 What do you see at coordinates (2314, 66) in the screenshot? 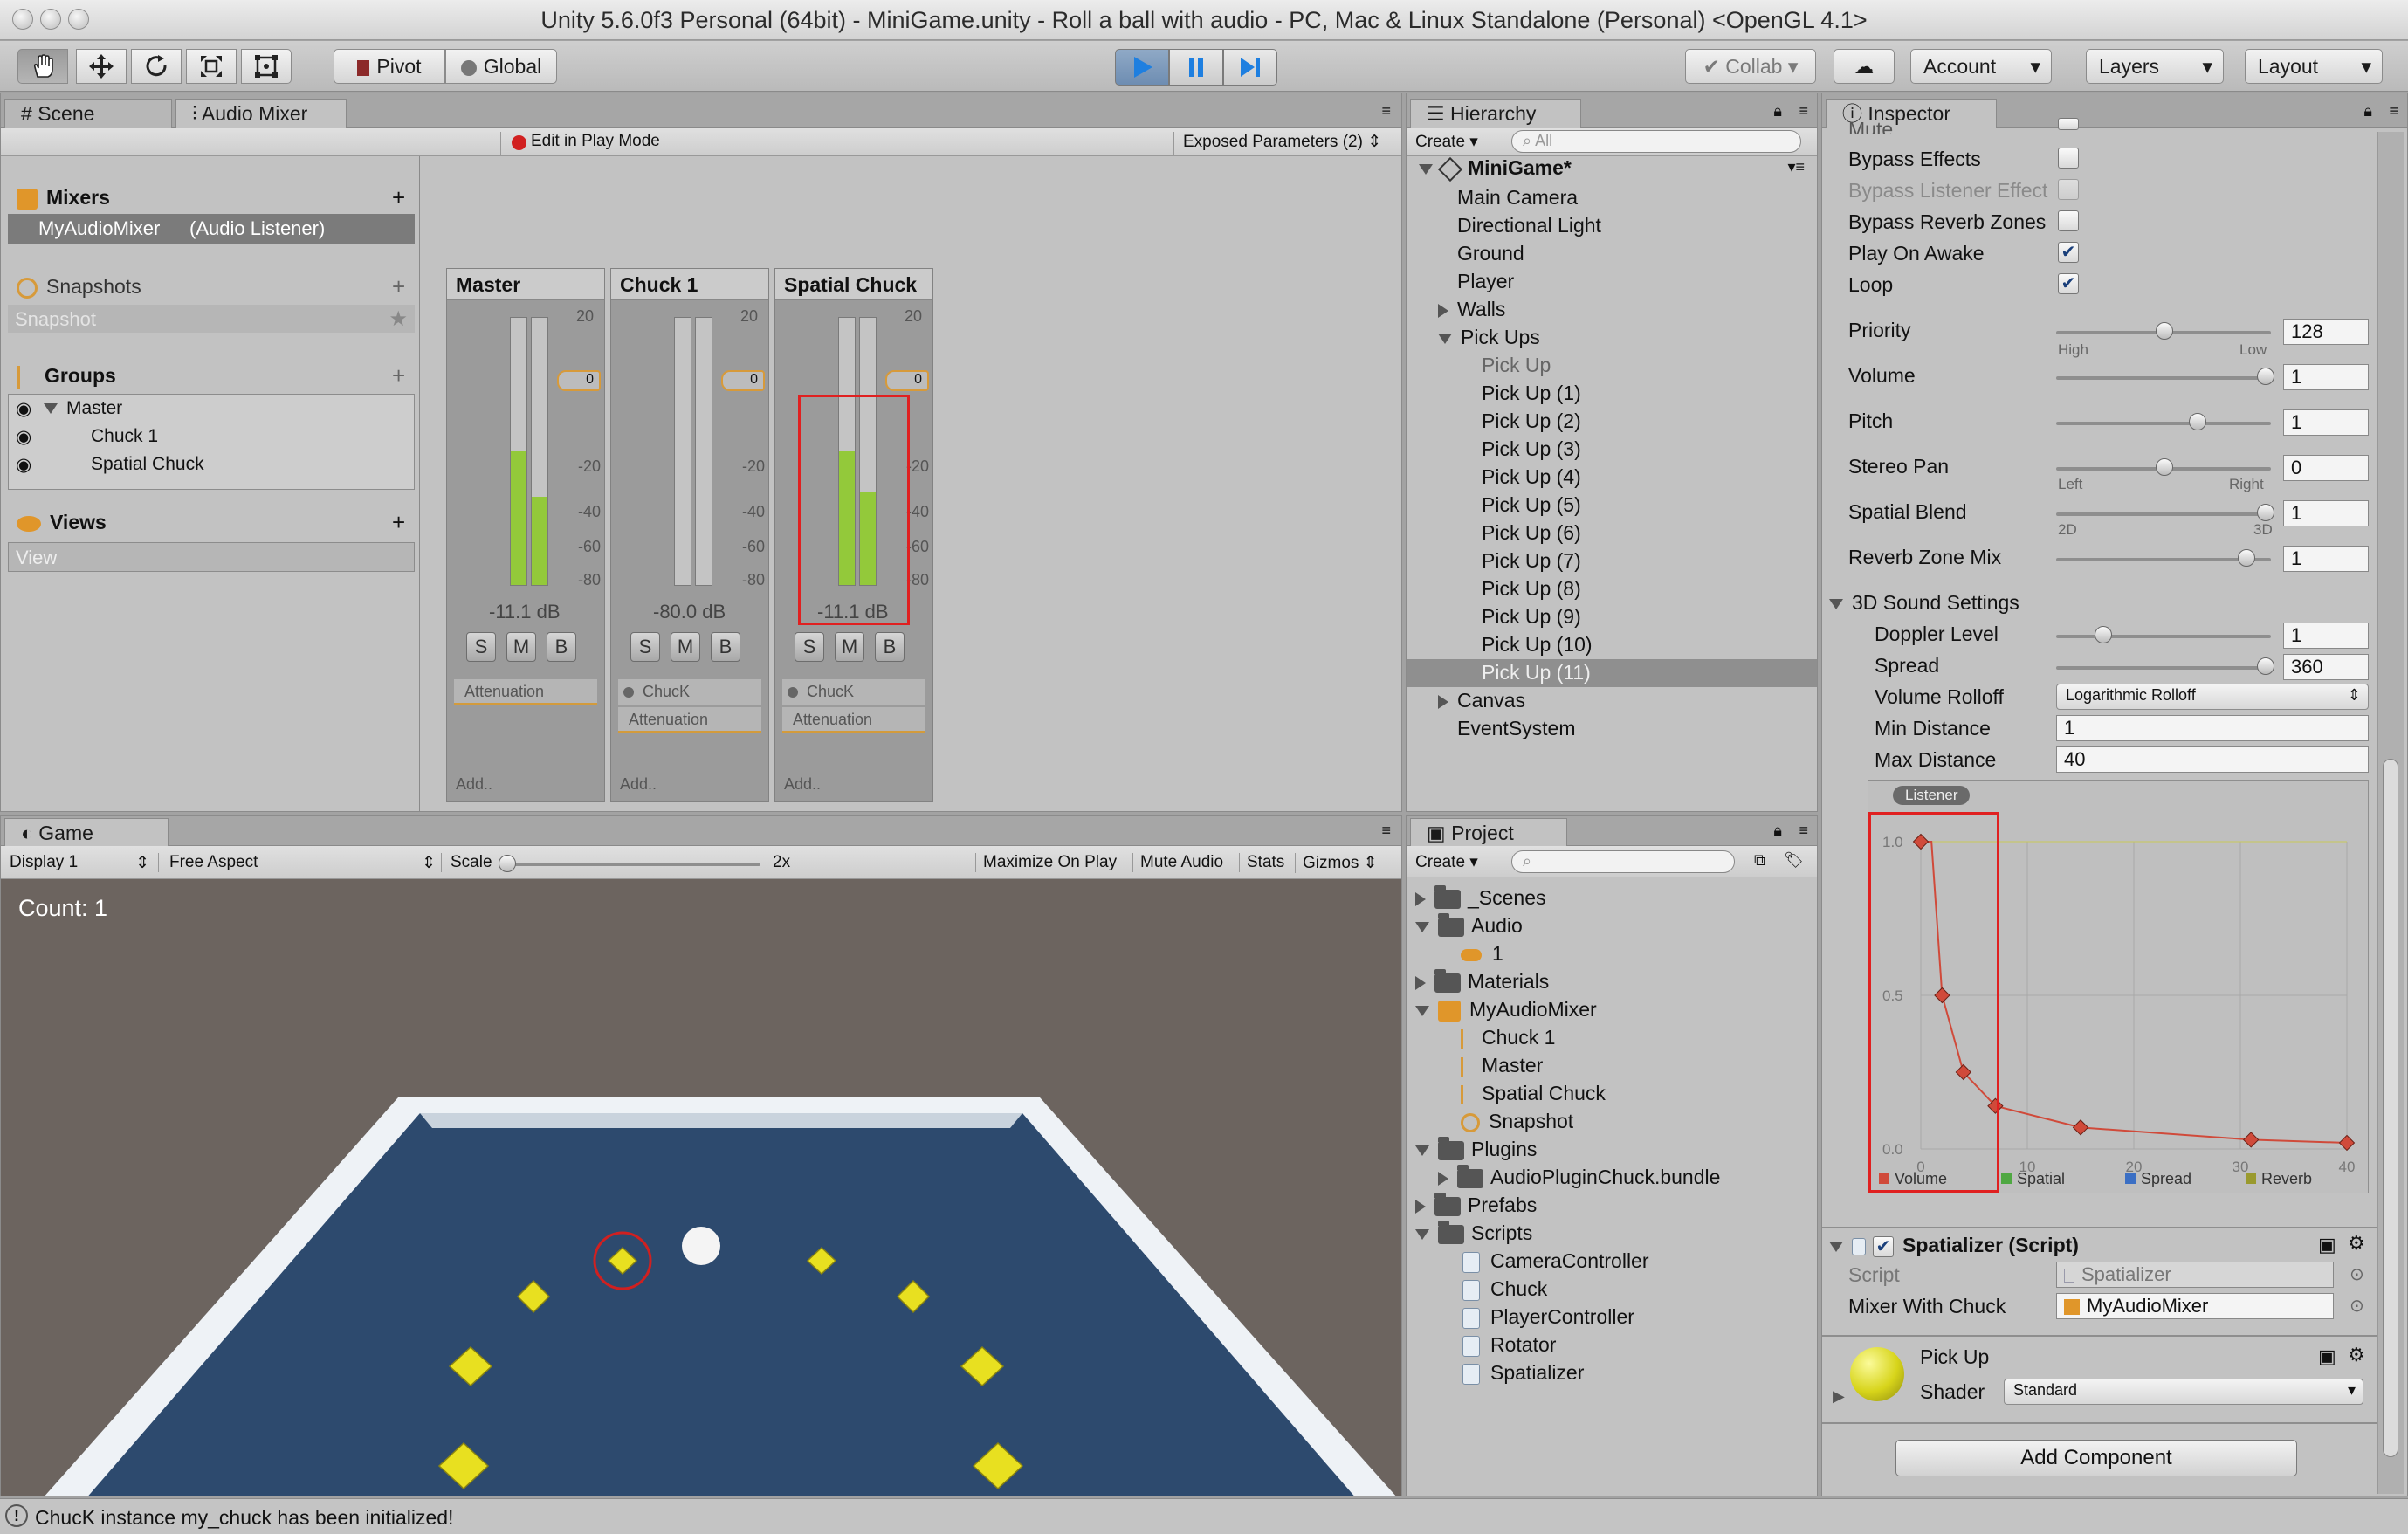
I see `layout-dropdown: Layout ▾` at bounding box center [2314, 66].